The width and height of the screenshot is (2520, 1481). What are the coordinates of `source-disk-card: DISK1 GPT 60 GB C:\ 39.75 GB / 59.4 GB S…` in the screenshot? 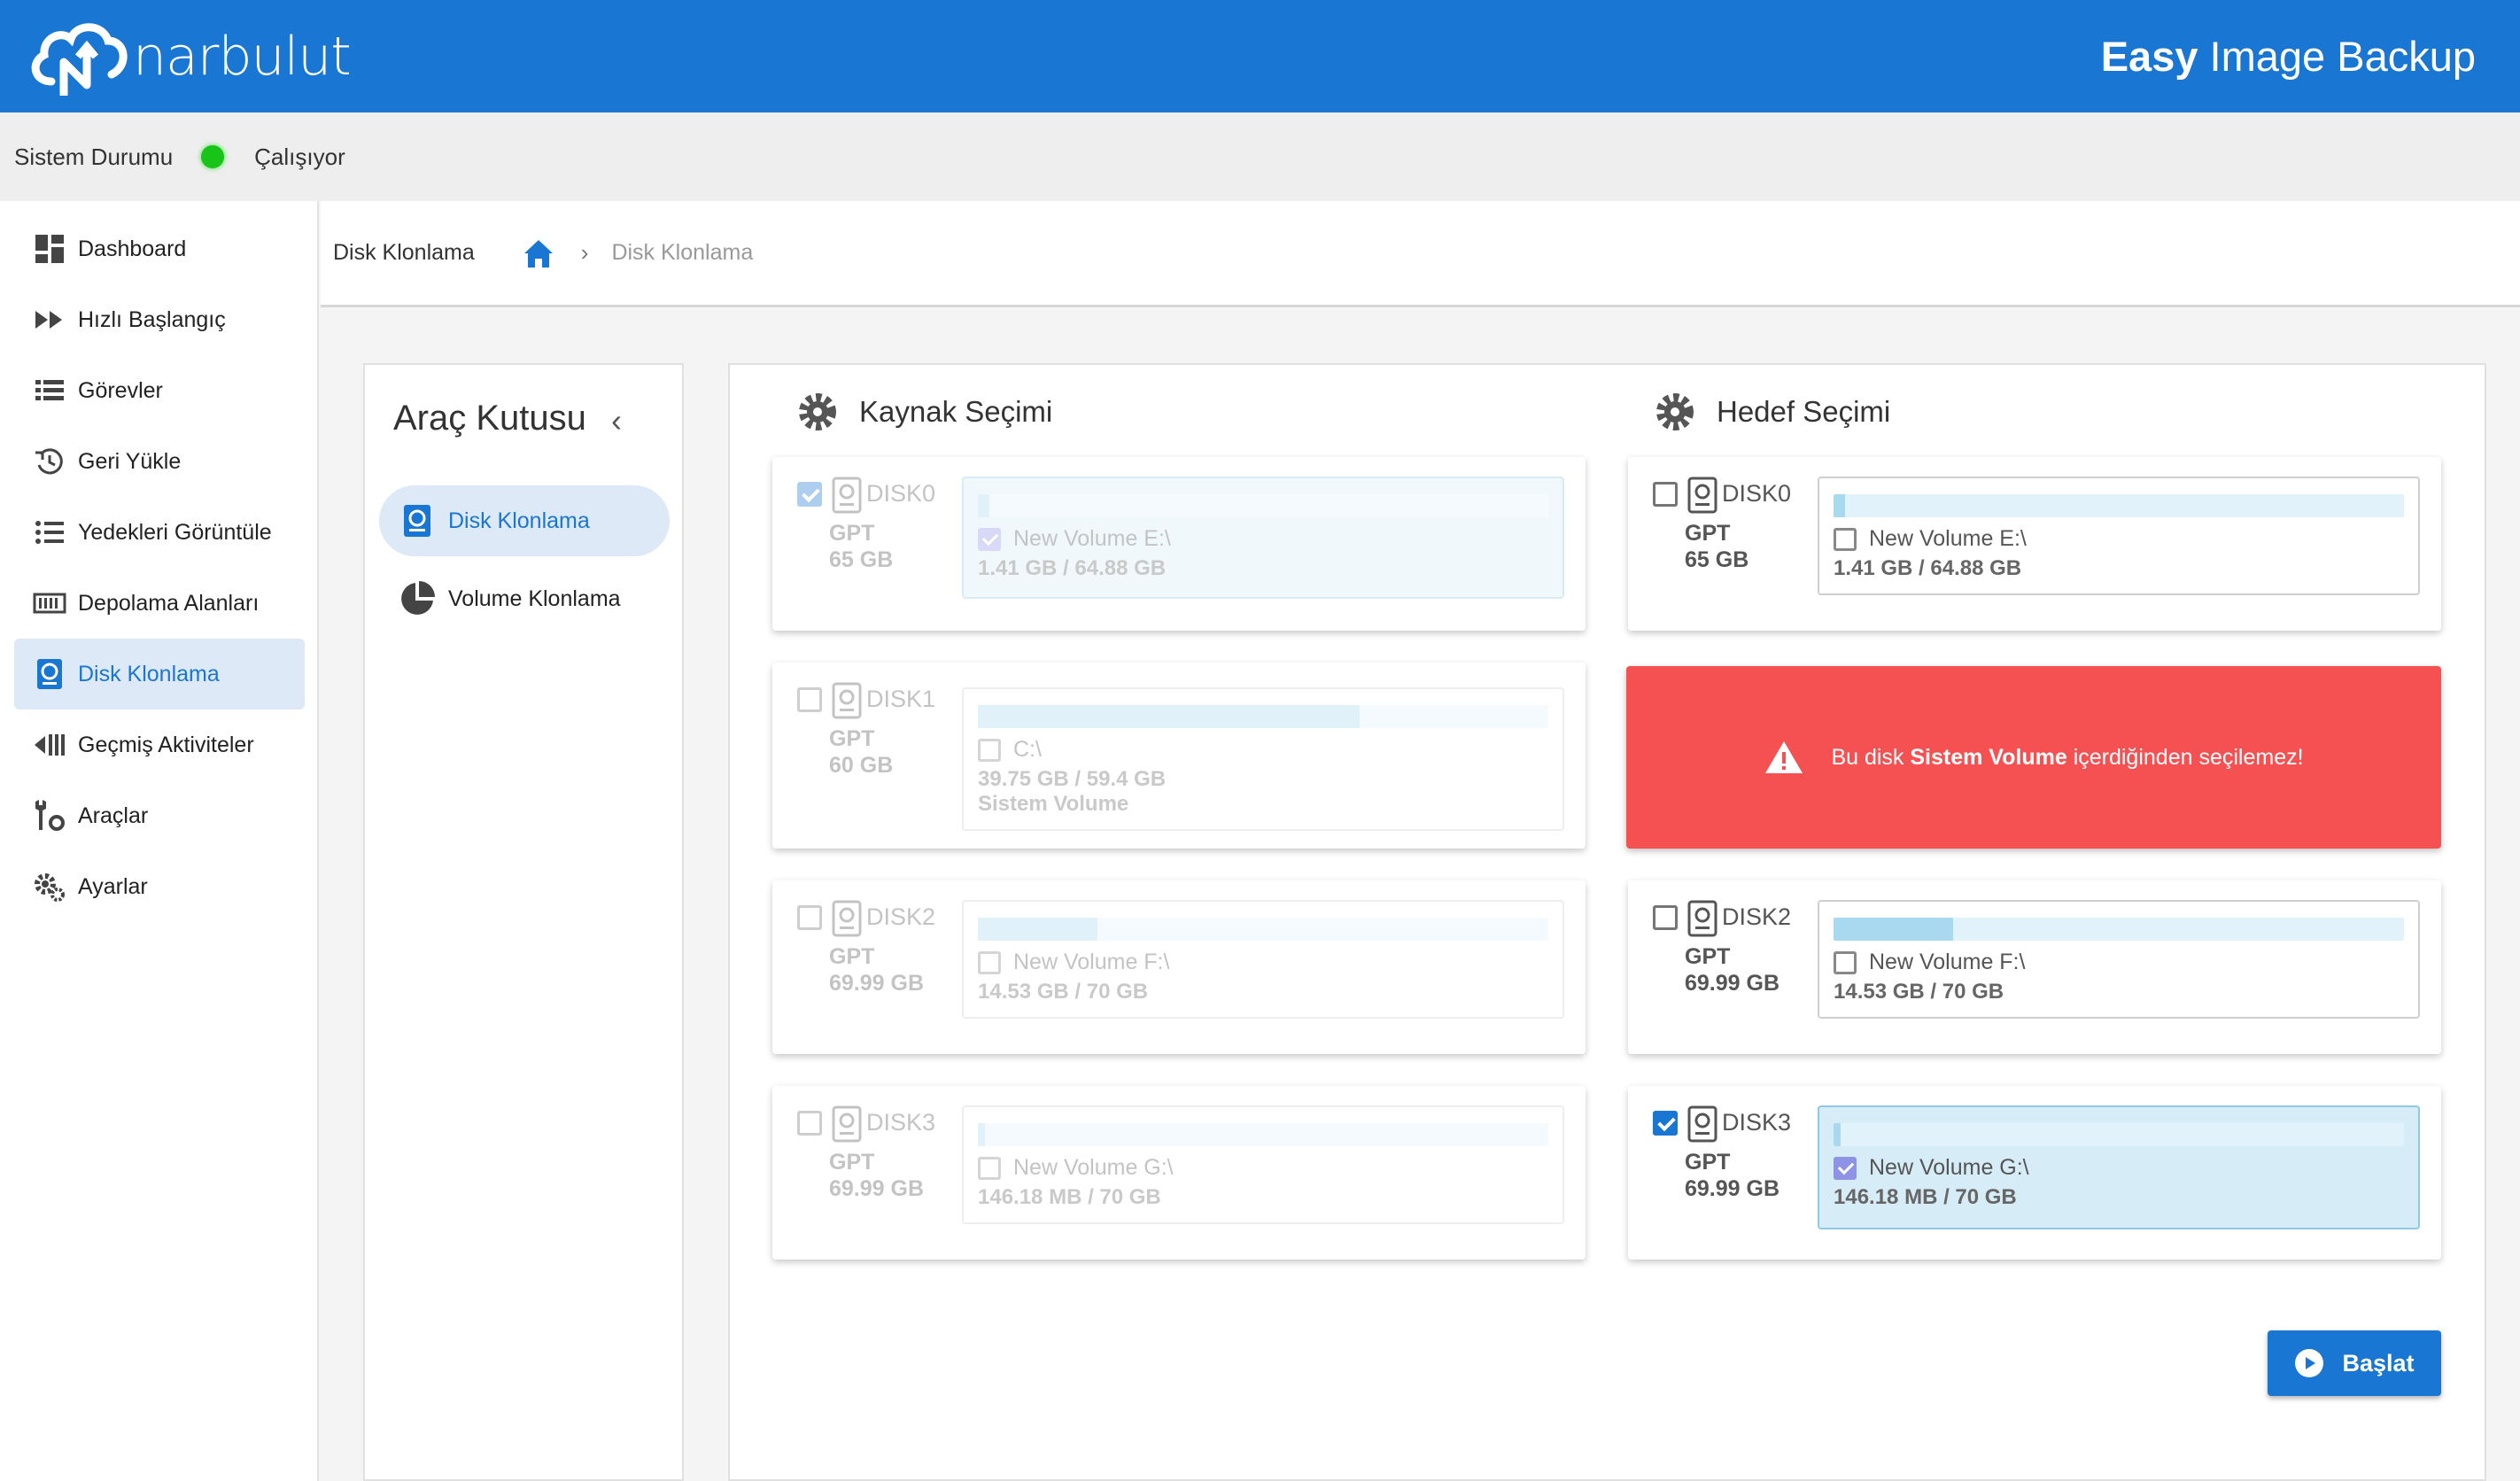 It's located at (1179, 756).